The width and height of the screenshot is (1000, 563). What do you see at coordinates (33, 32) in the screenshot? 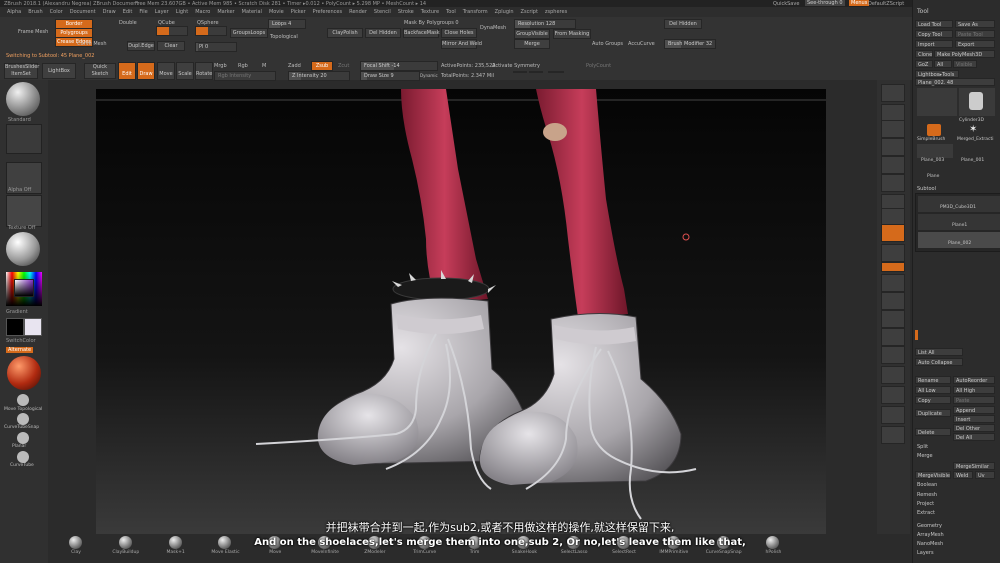
I see `frame-mesh-button: Frame Mesh` at bounding box center [33, 32].